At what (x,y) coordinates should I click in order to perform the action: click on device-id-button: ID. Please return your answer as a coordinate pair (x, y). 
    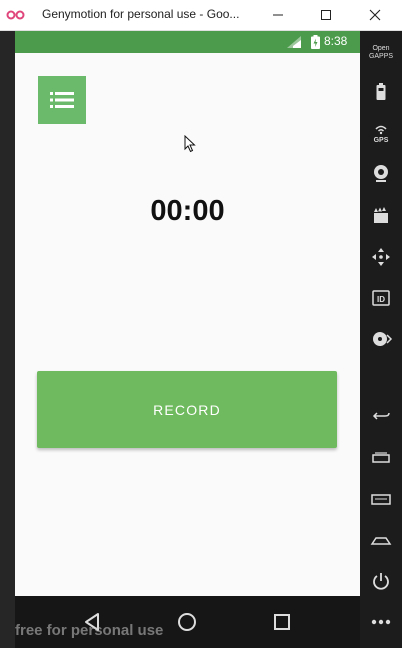
    Looking at the image, I should click on (381, 298).